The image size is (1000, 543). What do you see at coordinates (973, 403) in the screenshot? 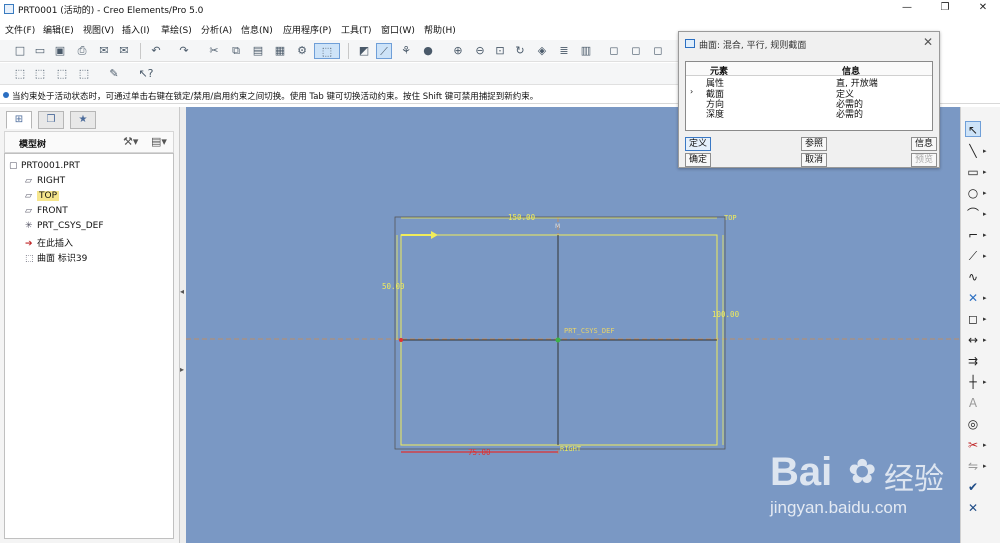
I see `text-tool-icon: A` at bounding box center [973, 403].